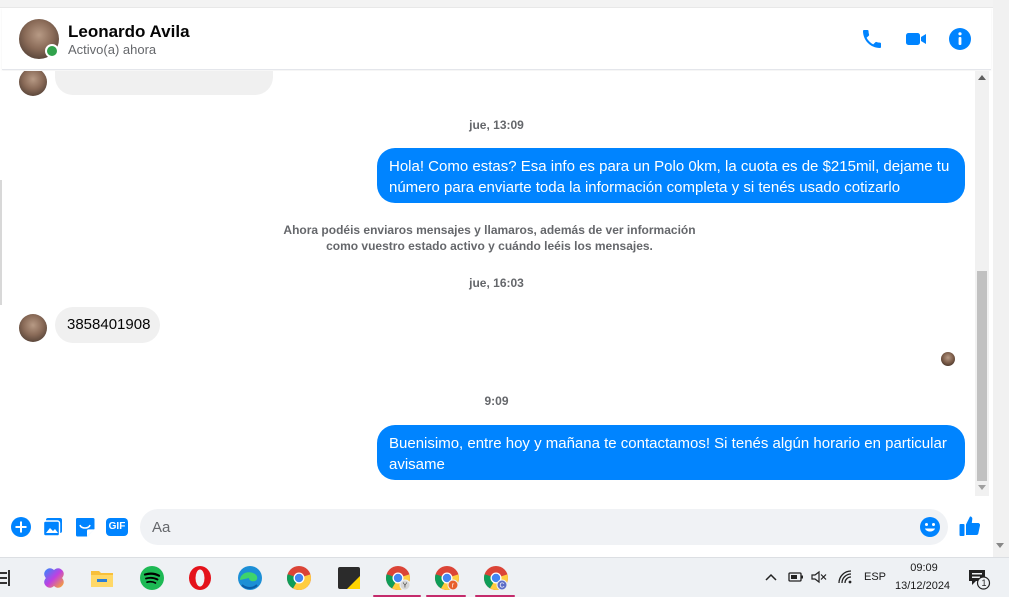 The image size is (1009, 597). I want to click on clock-time: 09:09, so click(924, 568).